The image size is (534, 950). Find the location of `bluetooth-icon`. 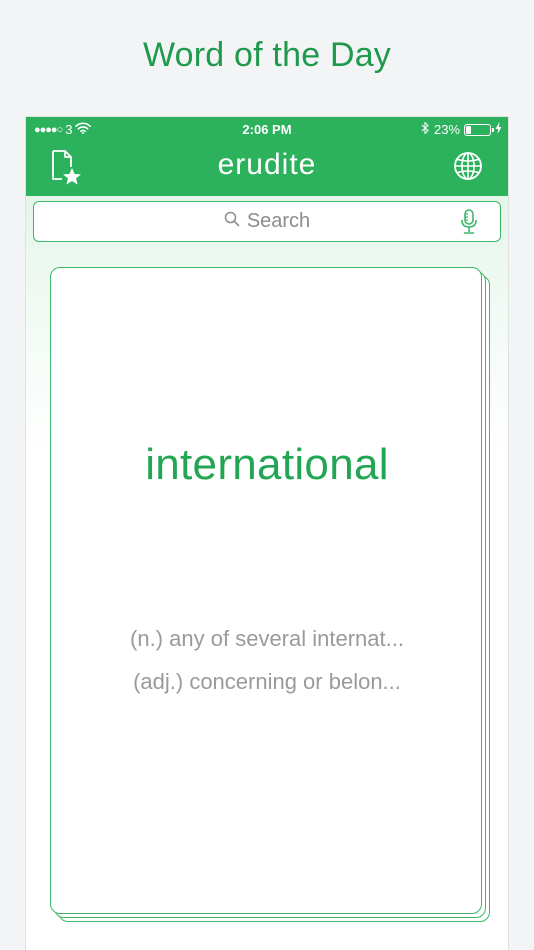

bluetooth-icon is located at coordinates (425, 129).